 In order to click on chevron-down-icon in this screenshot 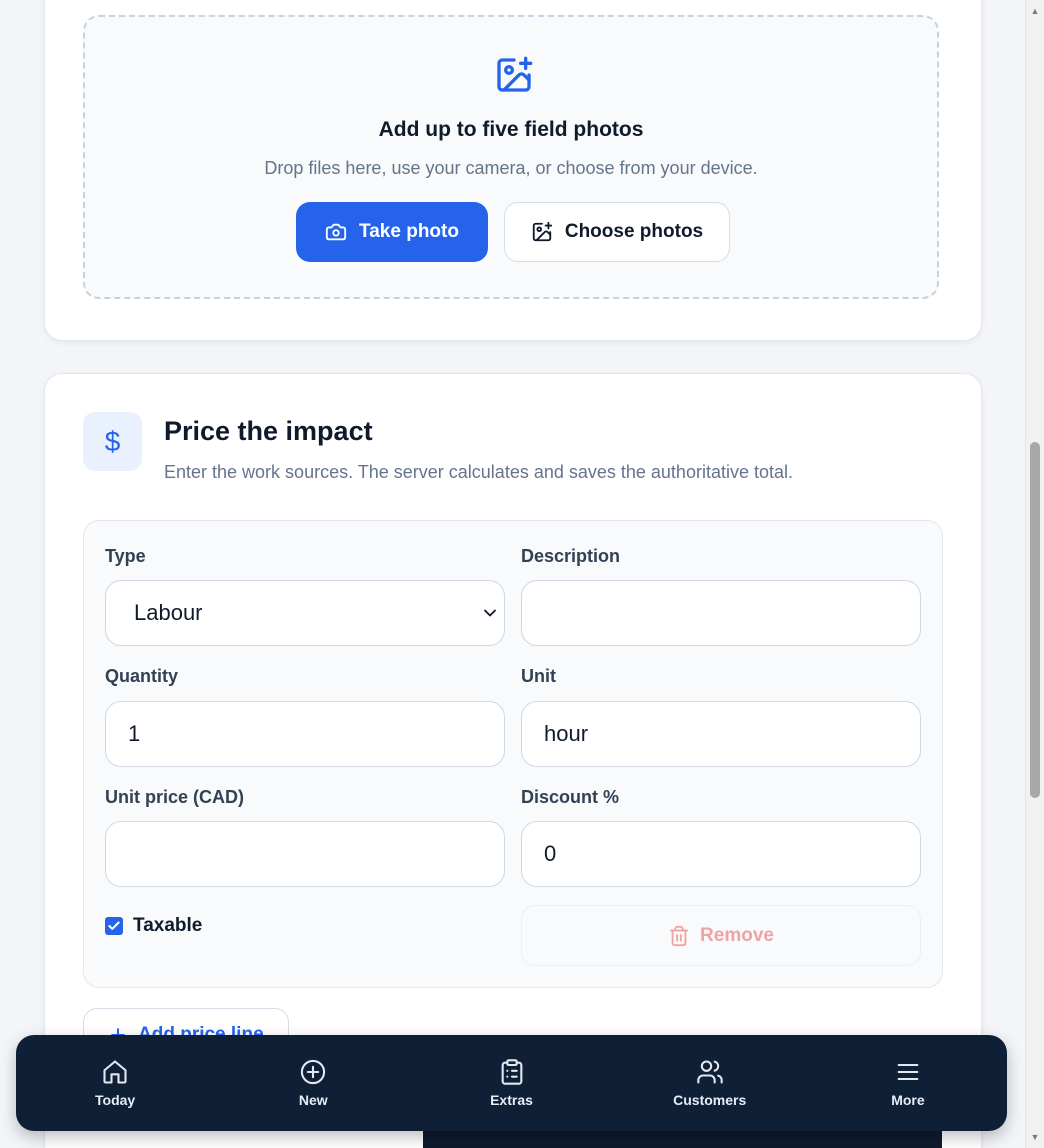, I will do `click(490, 613)`.